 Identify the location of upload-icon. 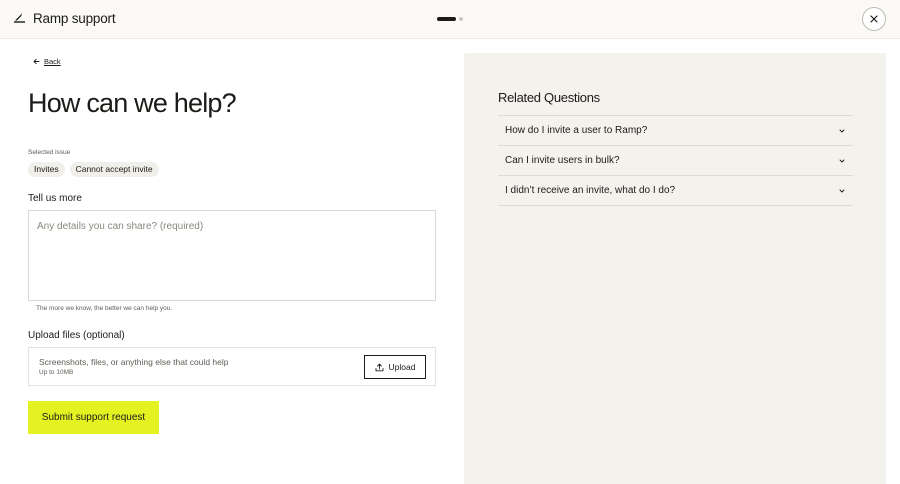
(379, 367).